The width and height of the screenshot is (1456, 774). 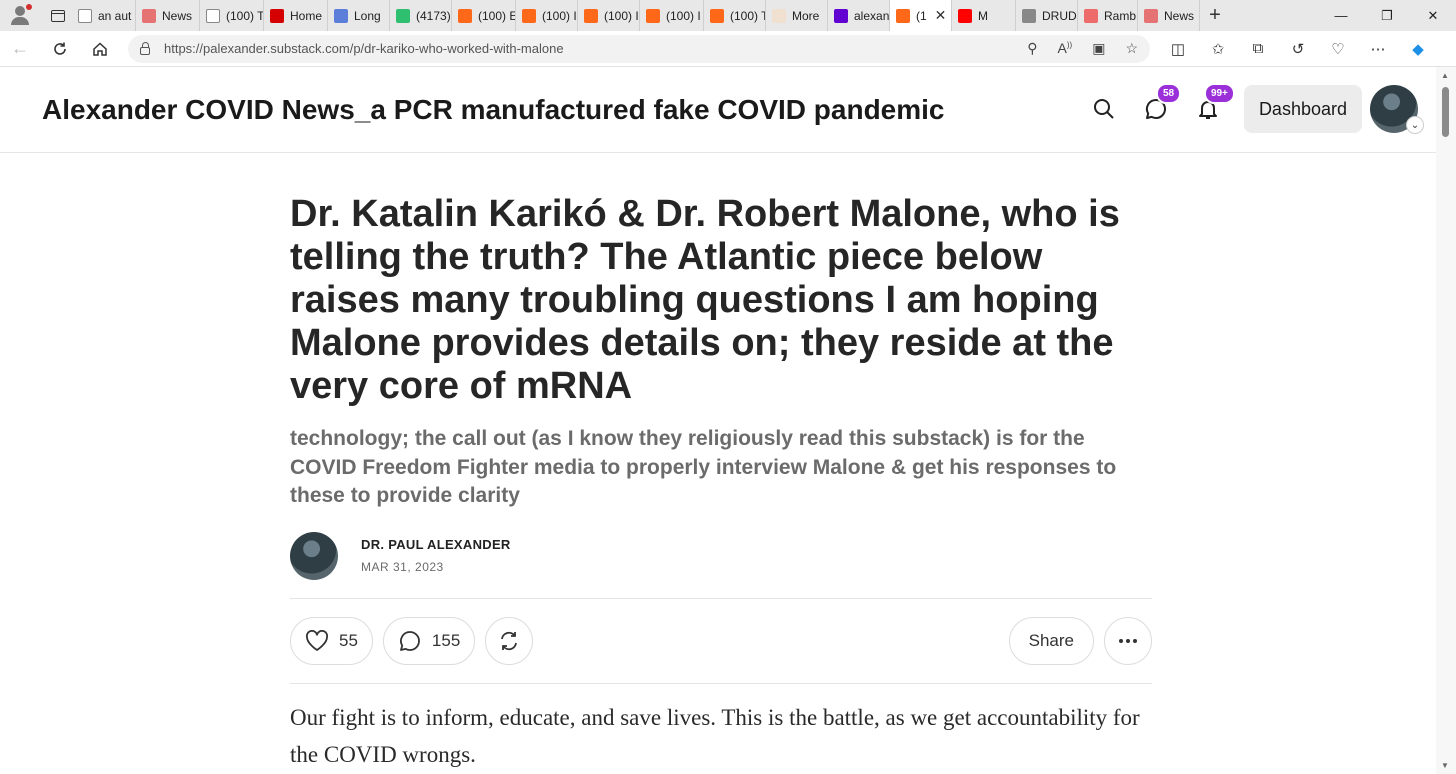 I want to click on g-icon, so click(x=403, y=15).